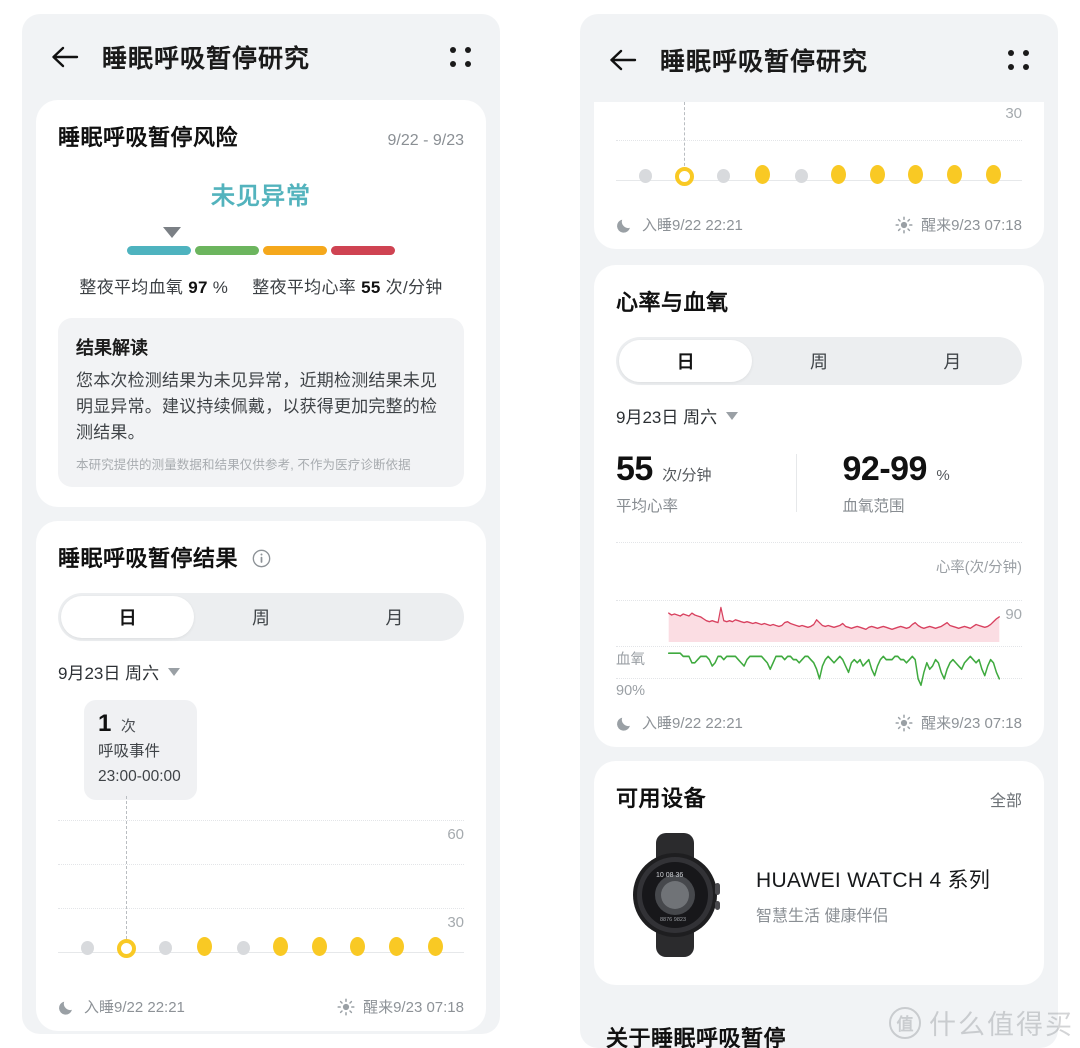  What do you see at coordinates (684, 139) in the screenshot?
I see `selection-vline` at bounding box center [684, 139].